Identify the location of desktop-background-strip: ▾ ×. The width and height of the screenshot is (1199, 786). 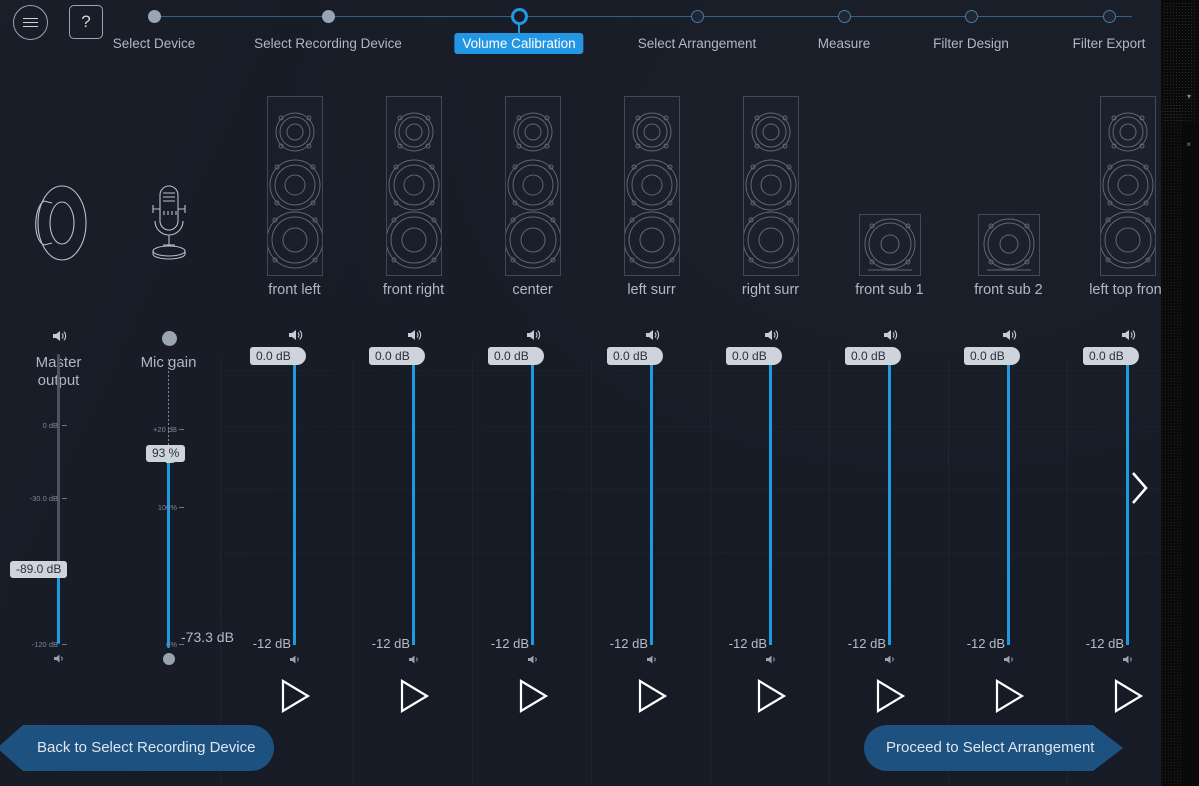
(1180, 393).